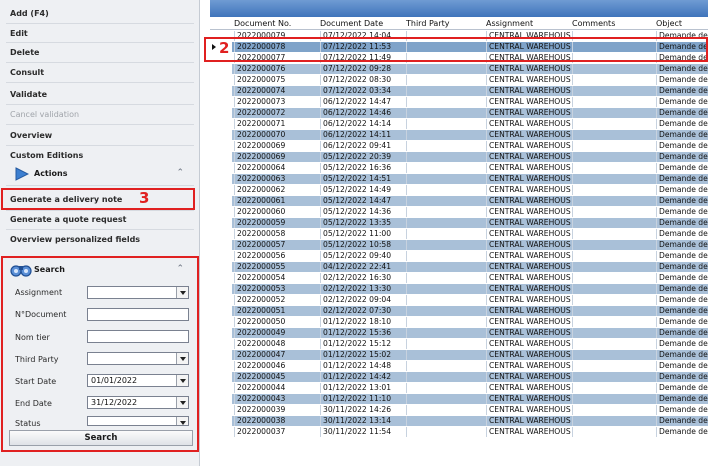 The image size is (708, 466). What do you see at coordinates (138, 336) in the screenshot?
I see `nom-tier-input` at bounding box center [138, 336].